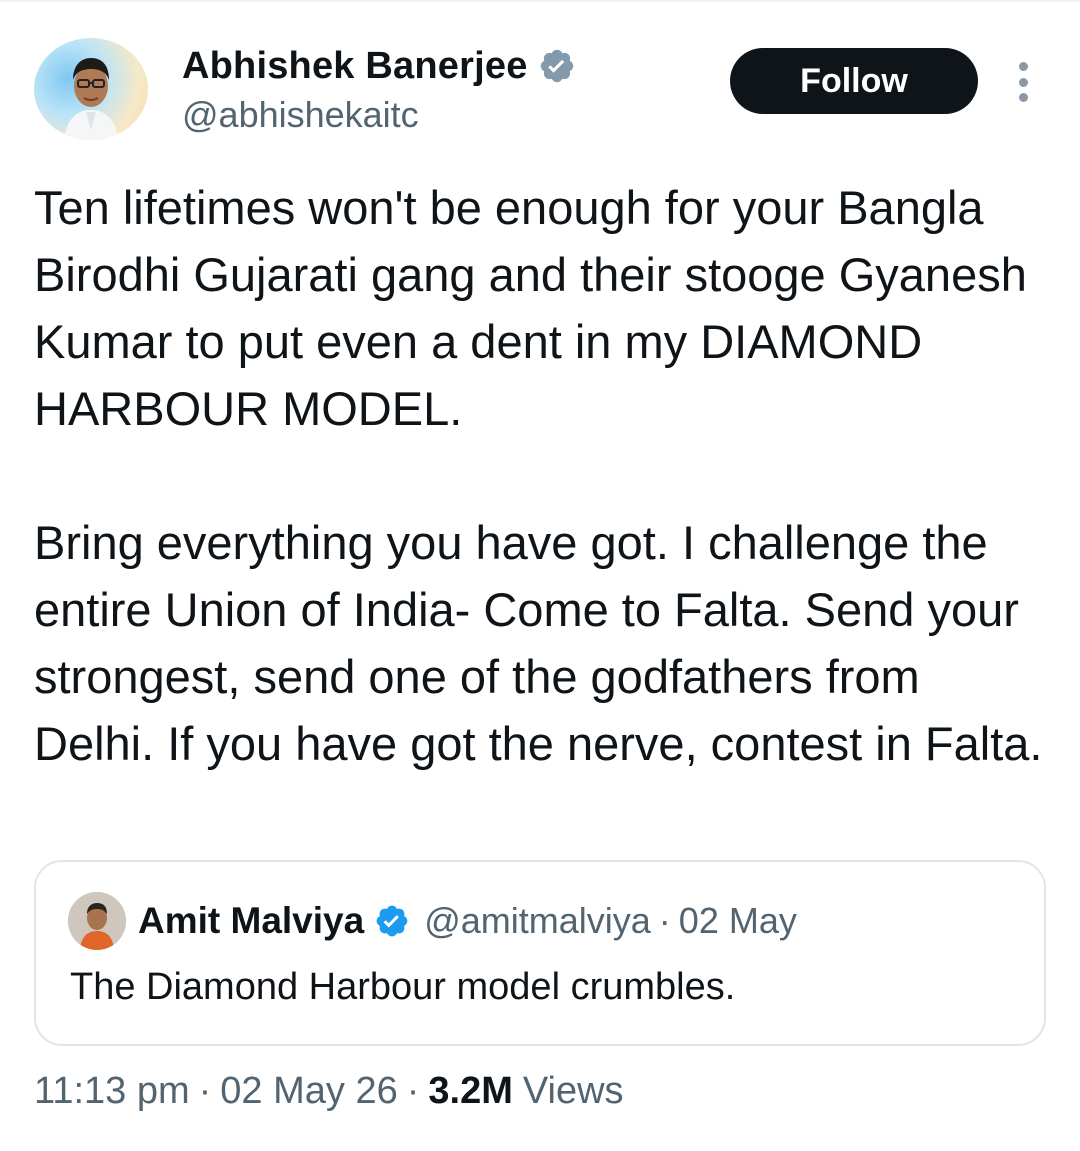  Describe the element at coordinates (112, 1091) in the screenshot. I see `tweet-time: 11:13 pm` at that location.